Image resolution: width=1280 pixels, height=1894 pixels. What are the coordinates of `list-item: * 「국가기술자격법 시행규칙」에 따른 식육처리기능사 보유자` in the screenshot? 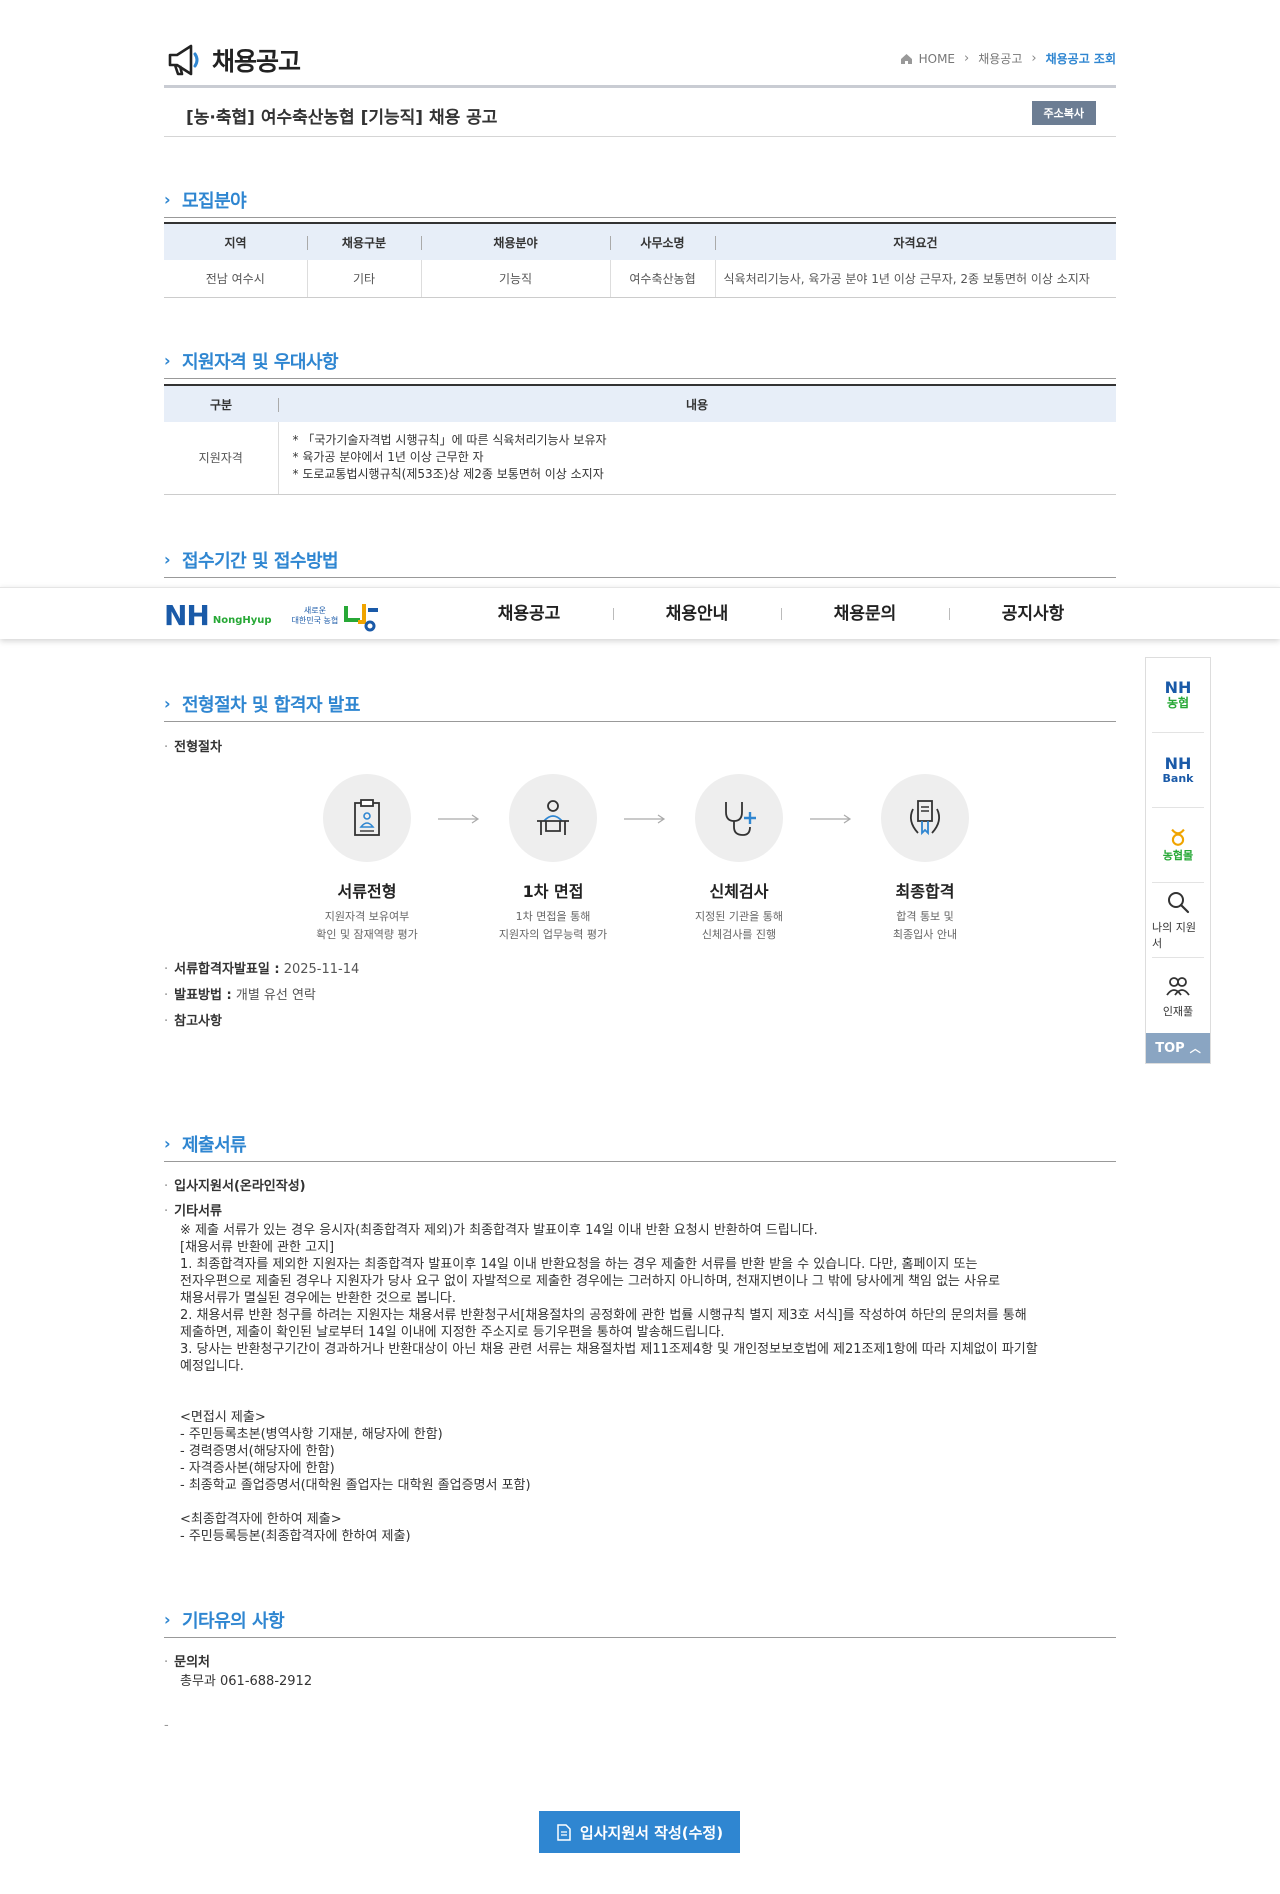 It's located at (449, 440).